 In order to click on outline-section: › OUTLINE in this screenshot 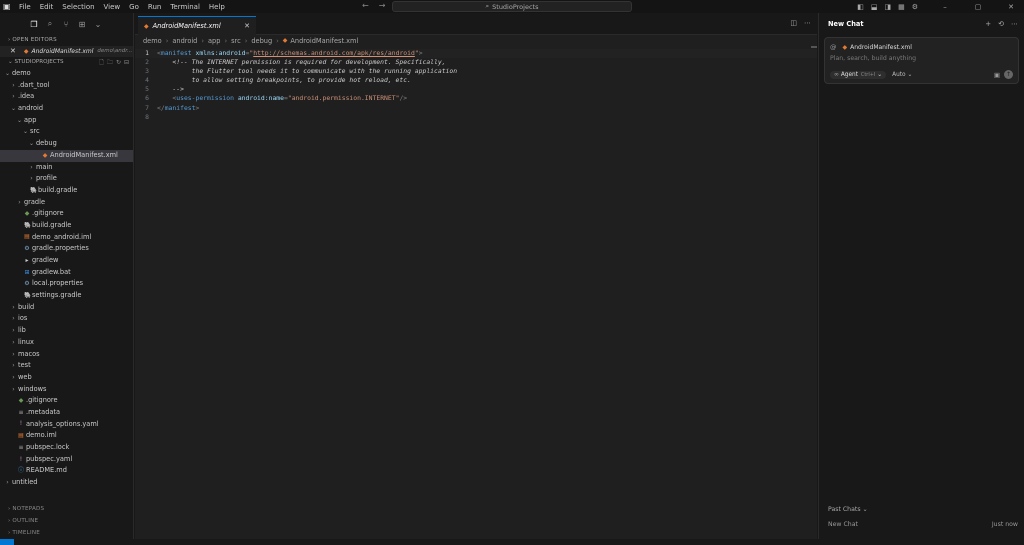, I will do `click(67, 521)`.